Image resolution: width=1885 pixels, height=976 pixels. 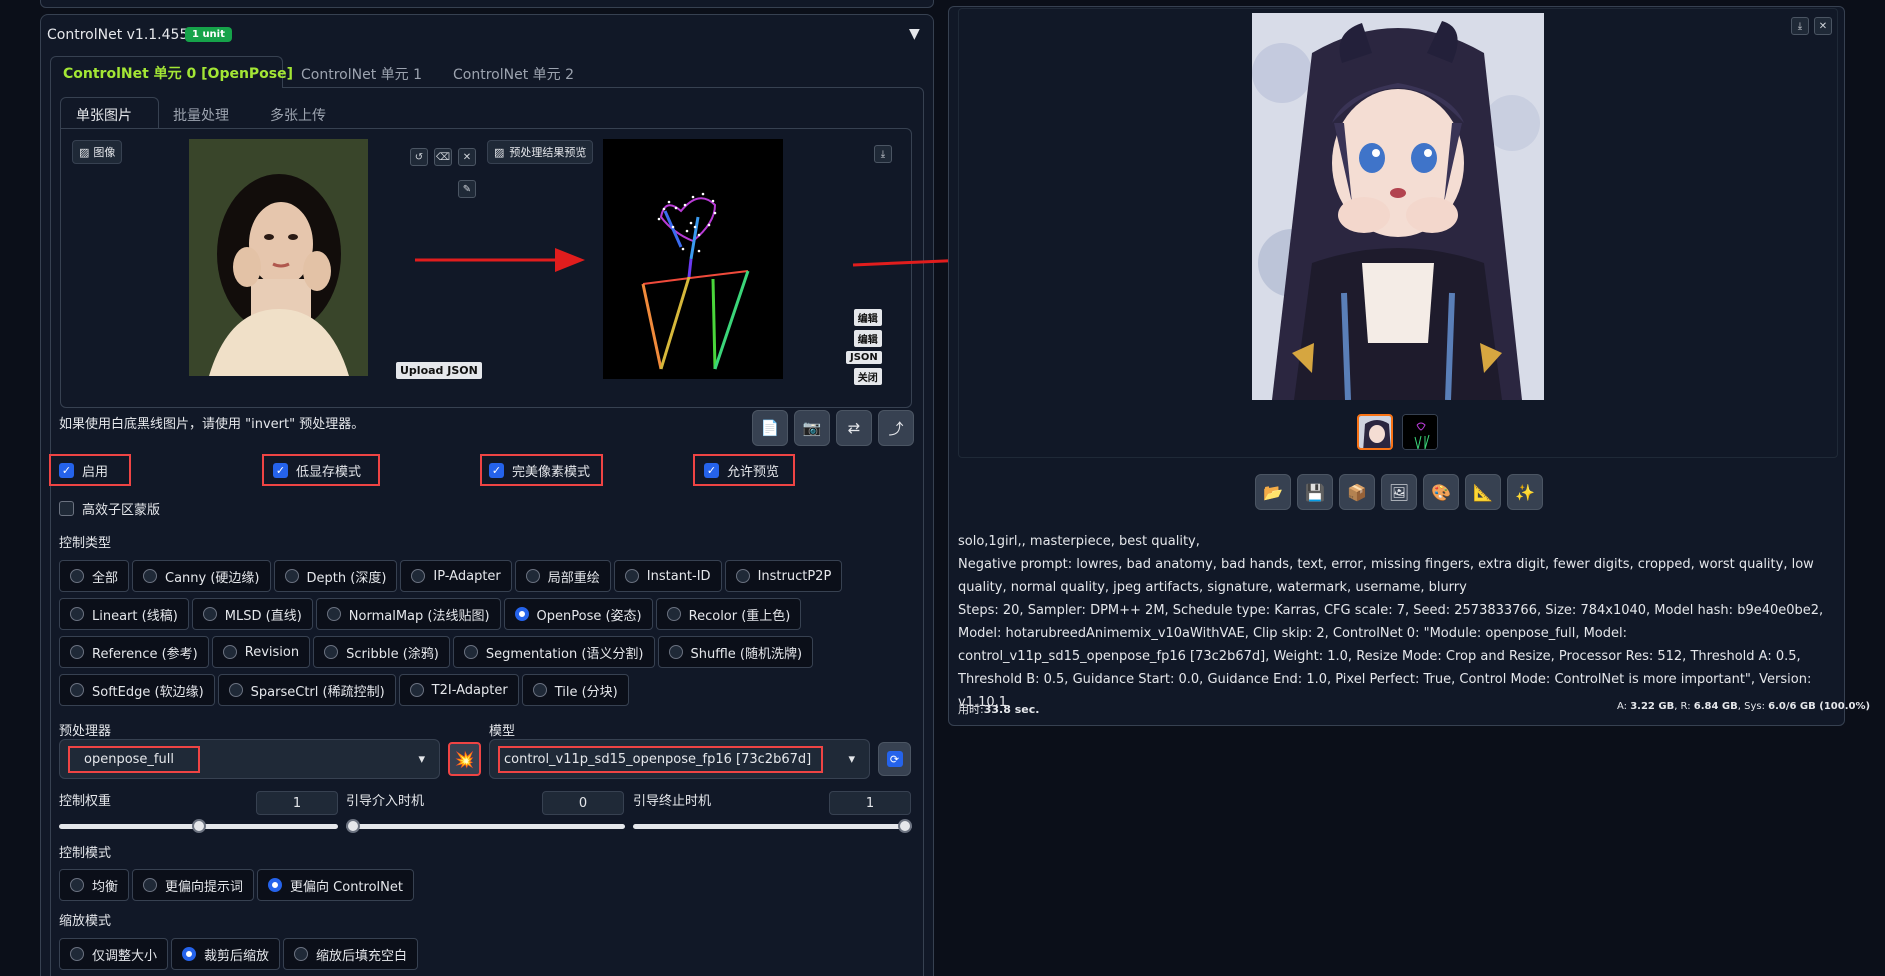 I want to click on preprocessor-dropdown: openpose_full ▾, so click(x=249, y=759).